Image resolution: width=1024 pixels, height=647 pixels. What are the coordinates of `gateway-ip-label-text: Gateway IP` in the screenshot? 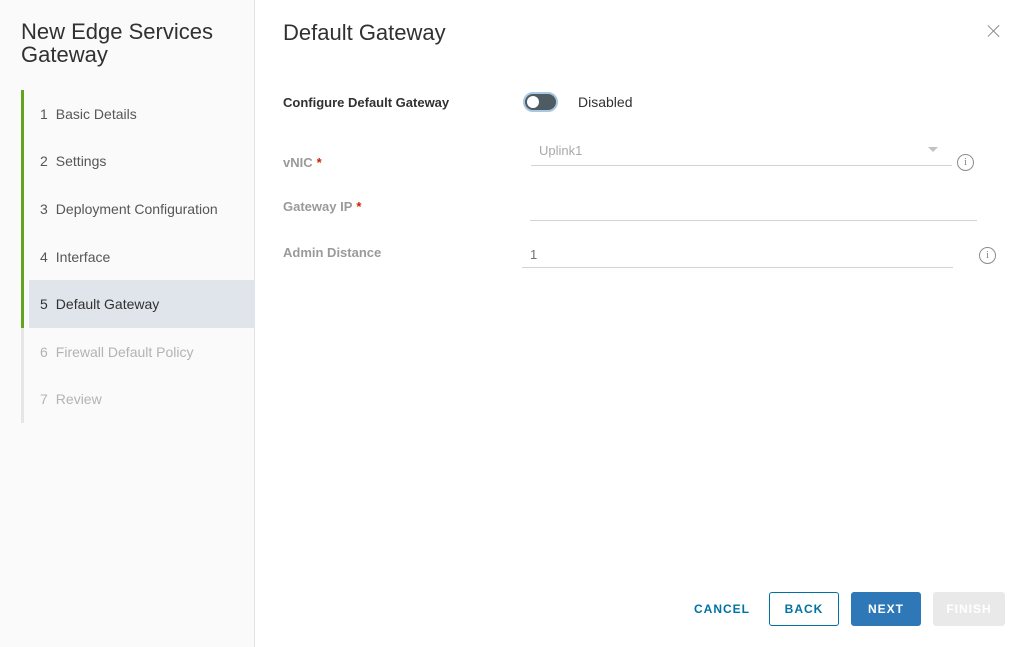 It's located at (318, 206).